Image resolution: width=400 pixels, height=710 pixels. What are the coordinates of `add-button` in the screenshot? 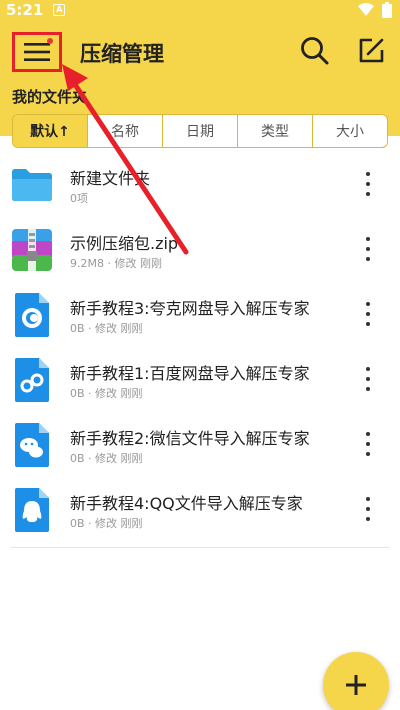 It's located at (356, 681).